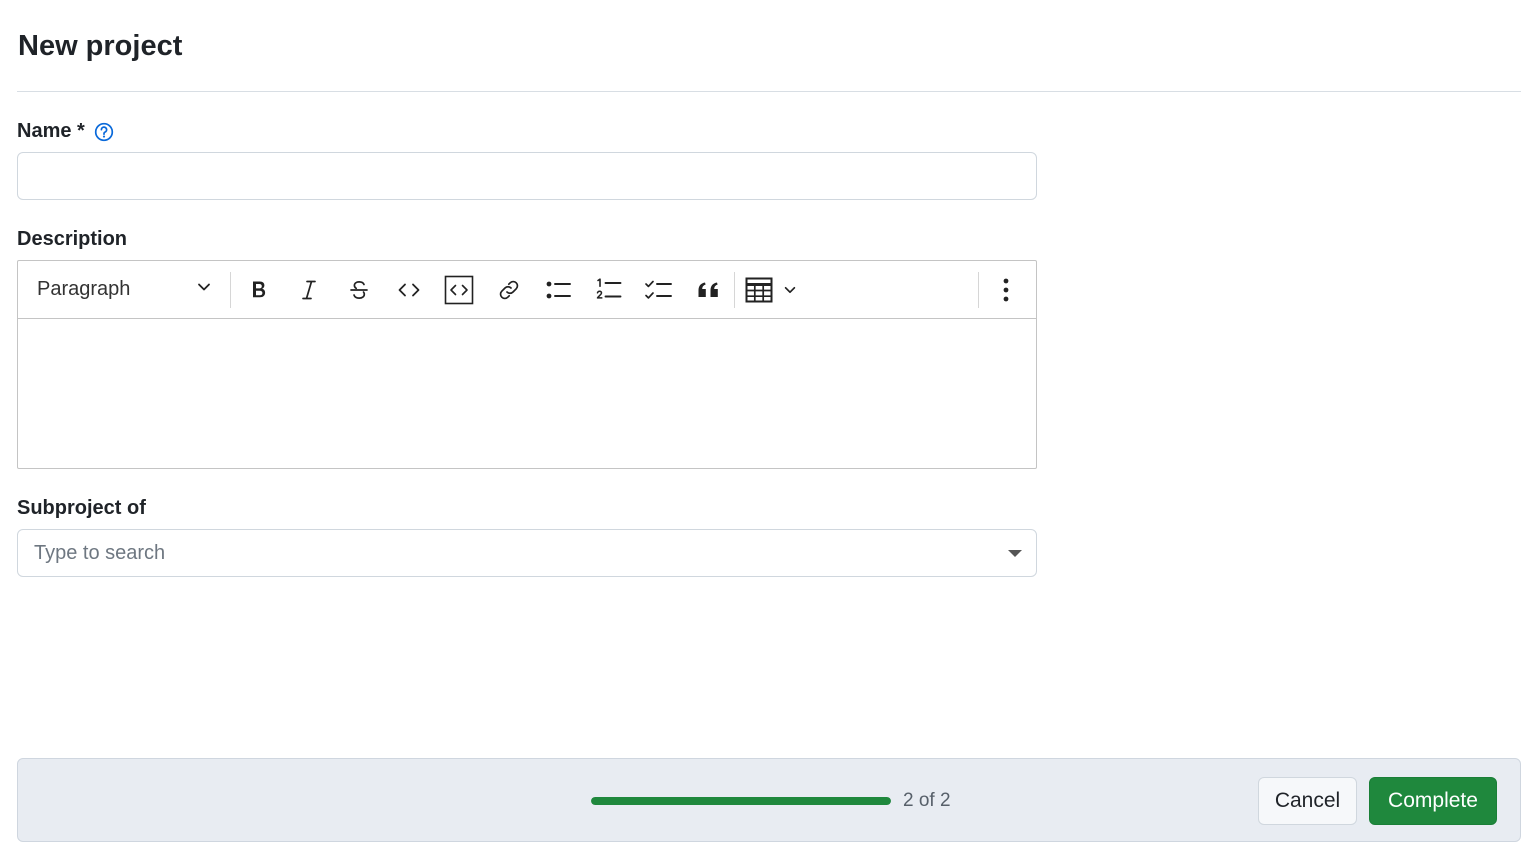  Describe the element at coordinates (759, 290) in the screenshot. I see `table-icon` at that location.